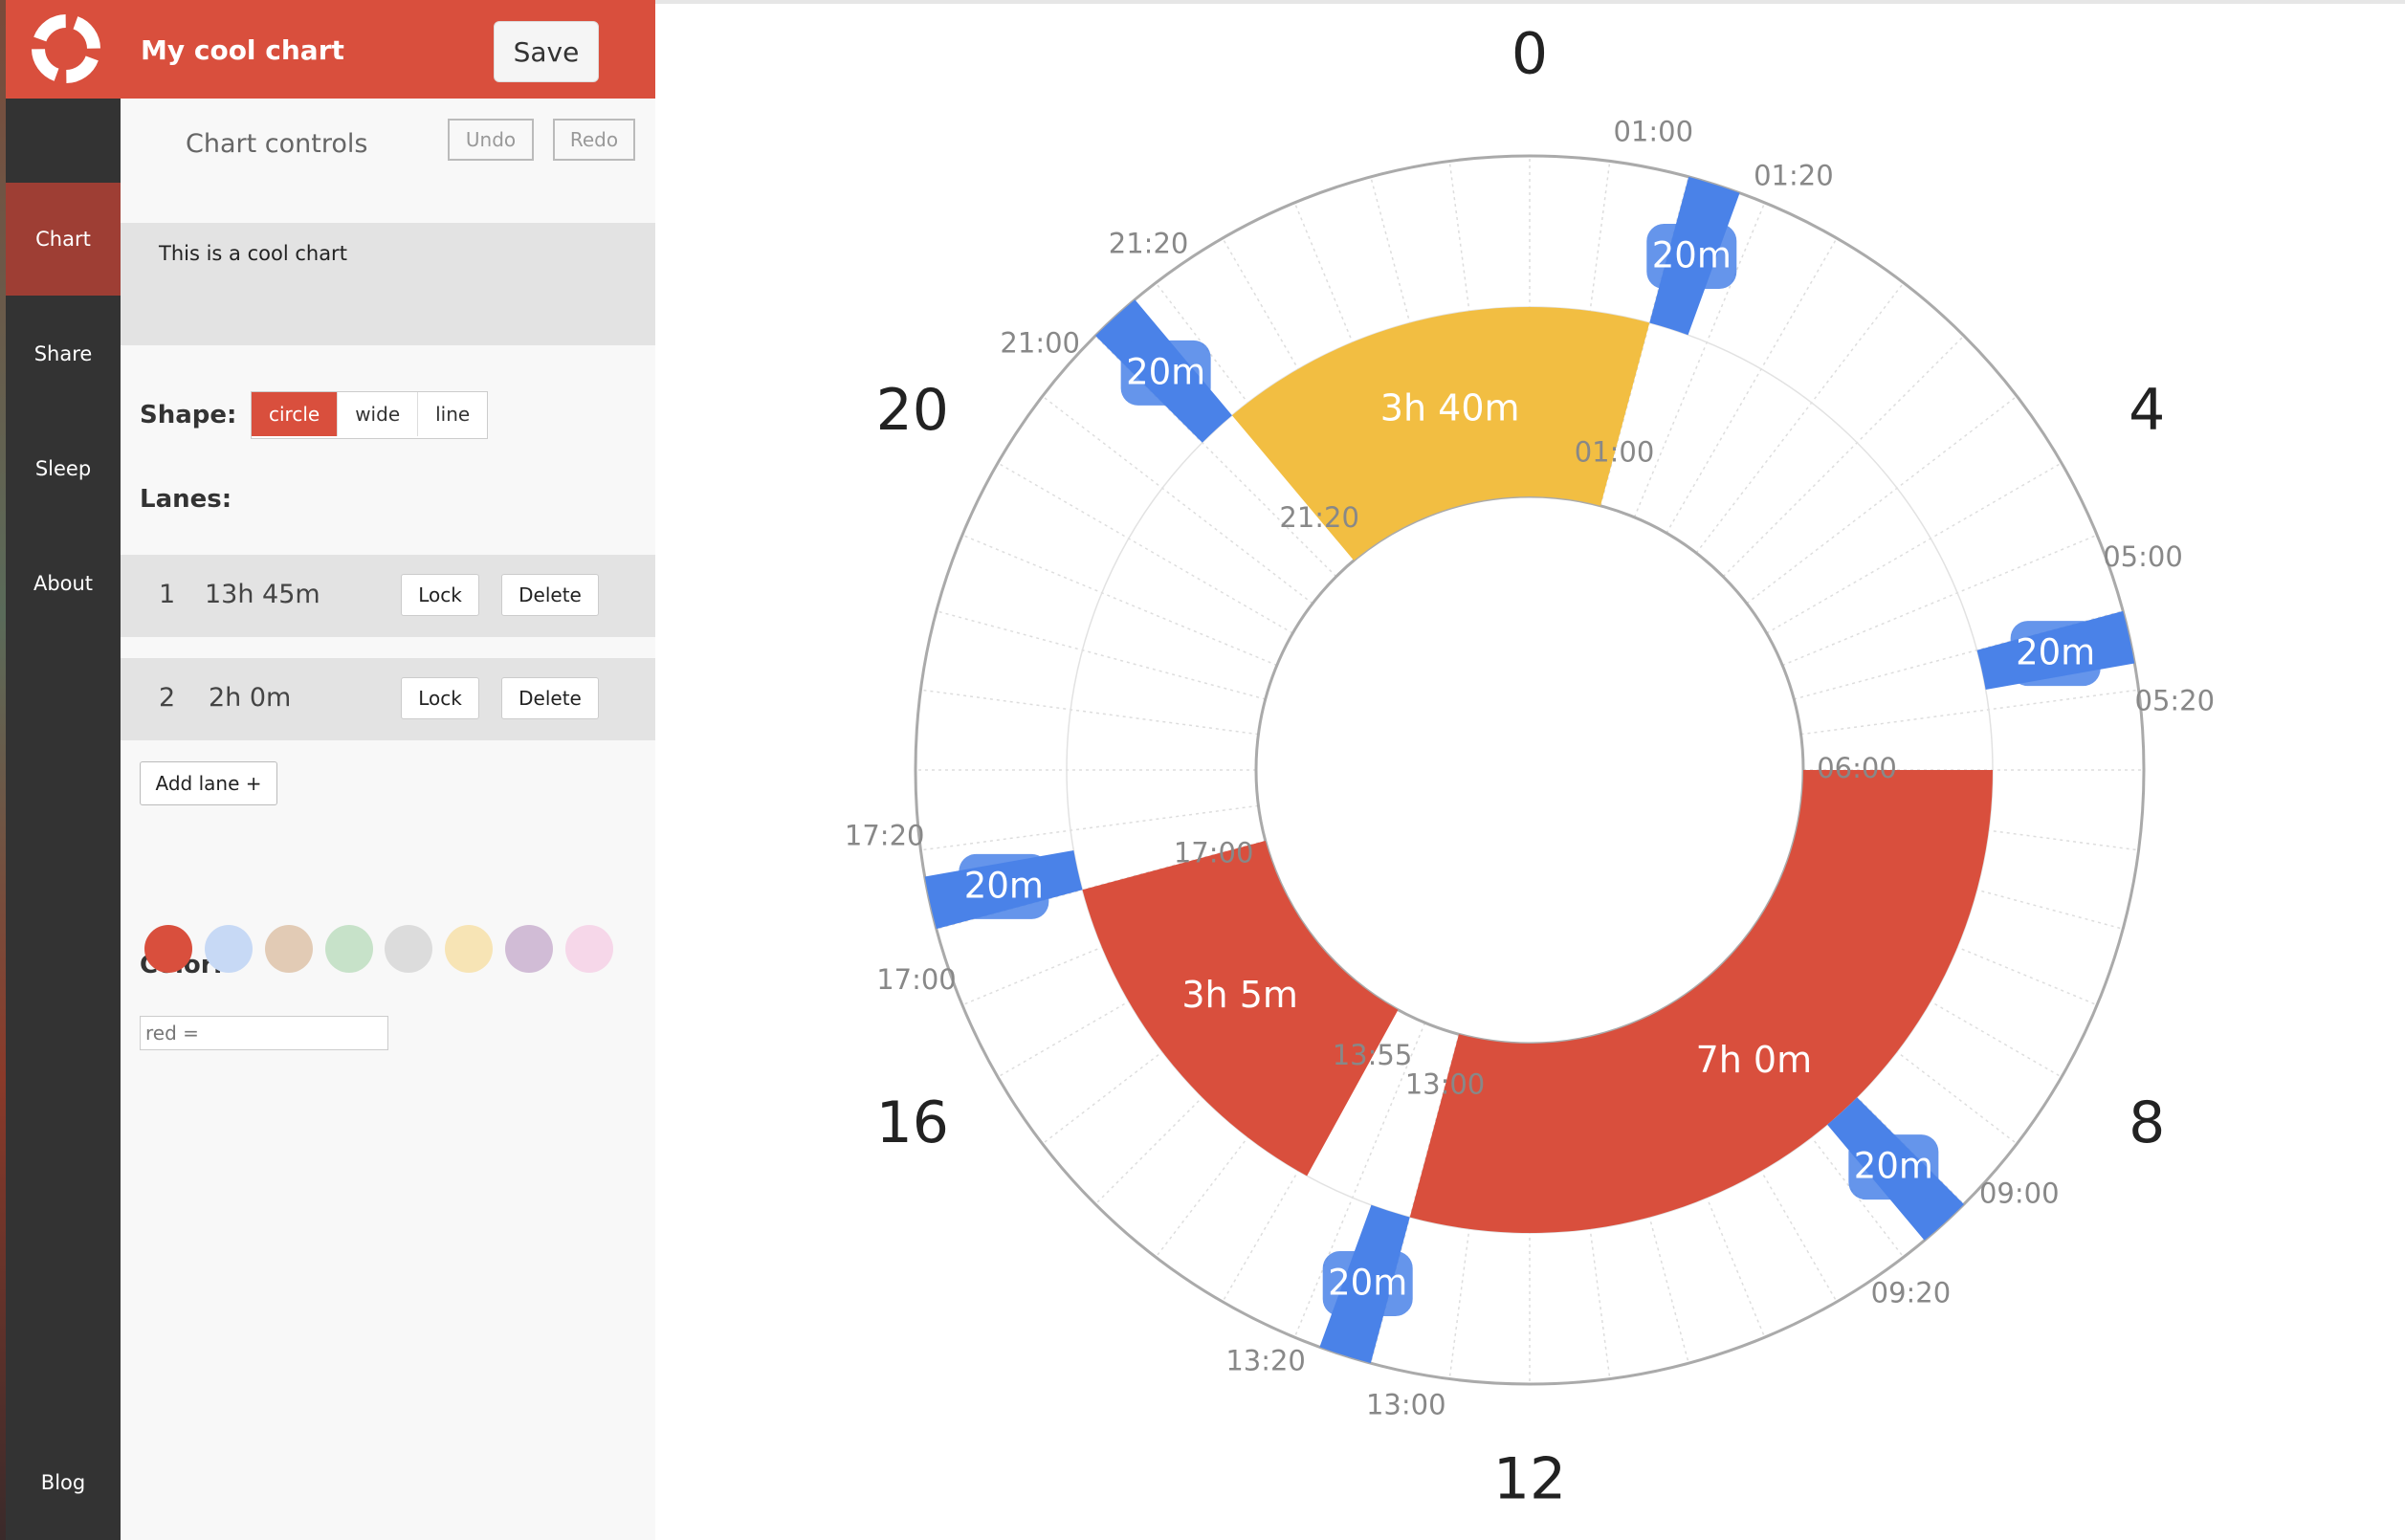 This screenshot has height=1540, width=2405. Describe the element at coordinates (186, 499) in the screenshot. I see `lanes-label: Lanes:` at that location.